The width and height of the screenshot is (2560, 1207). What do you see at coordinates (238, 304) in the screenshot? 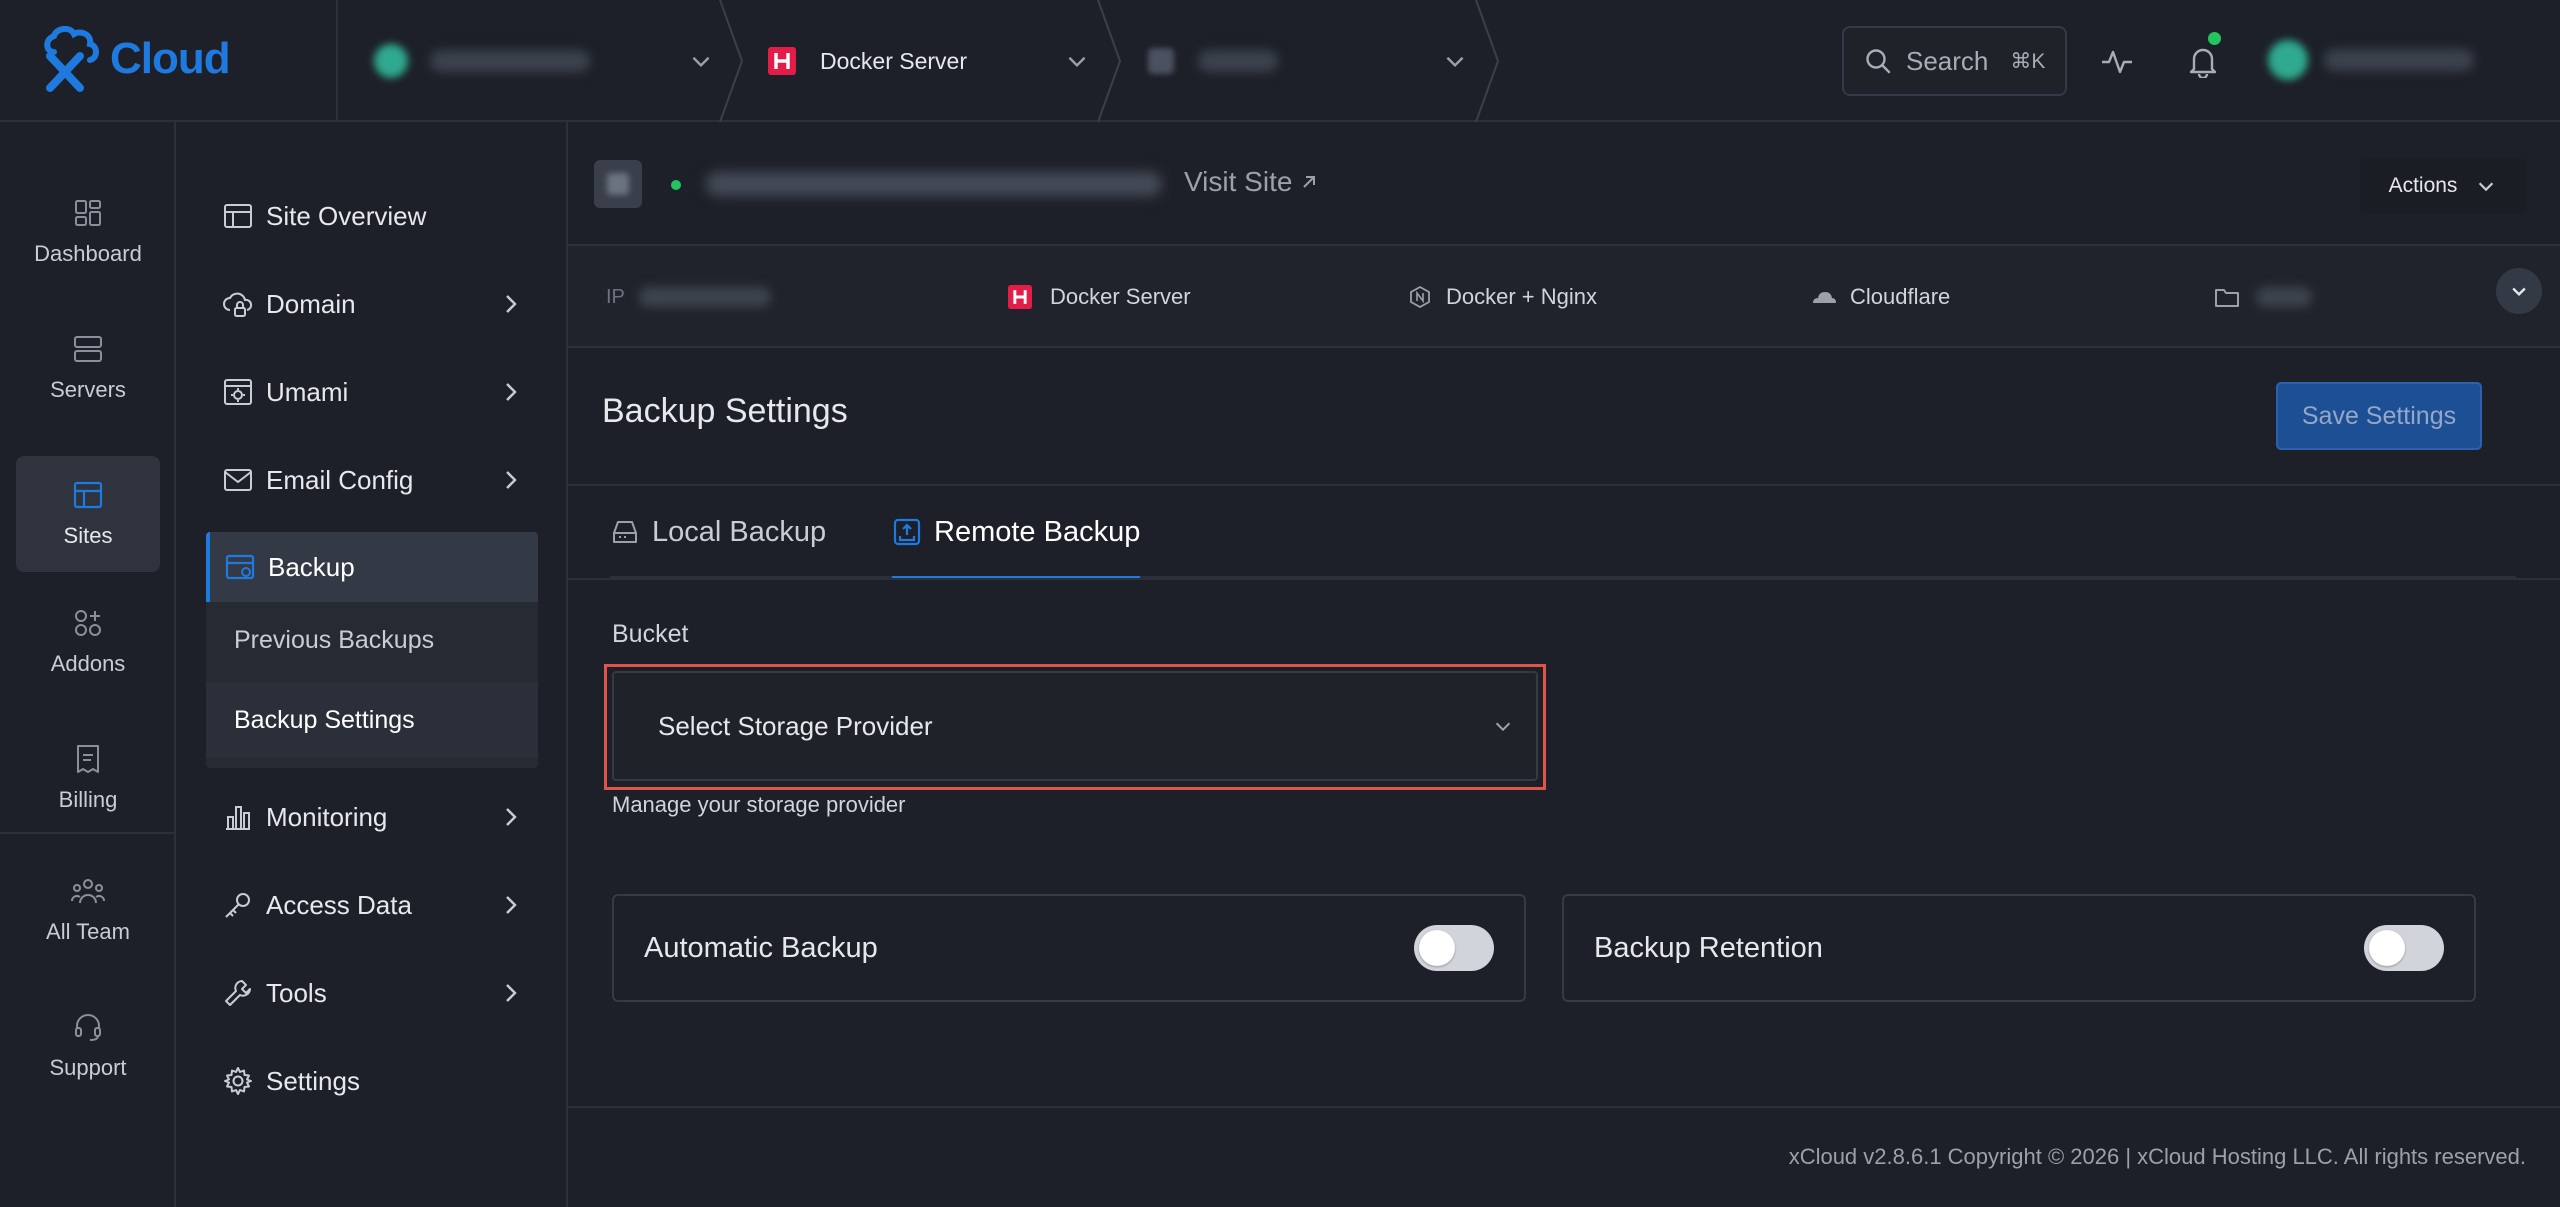
I see `cloud-lock-icon` at bounding box center [238, 304].